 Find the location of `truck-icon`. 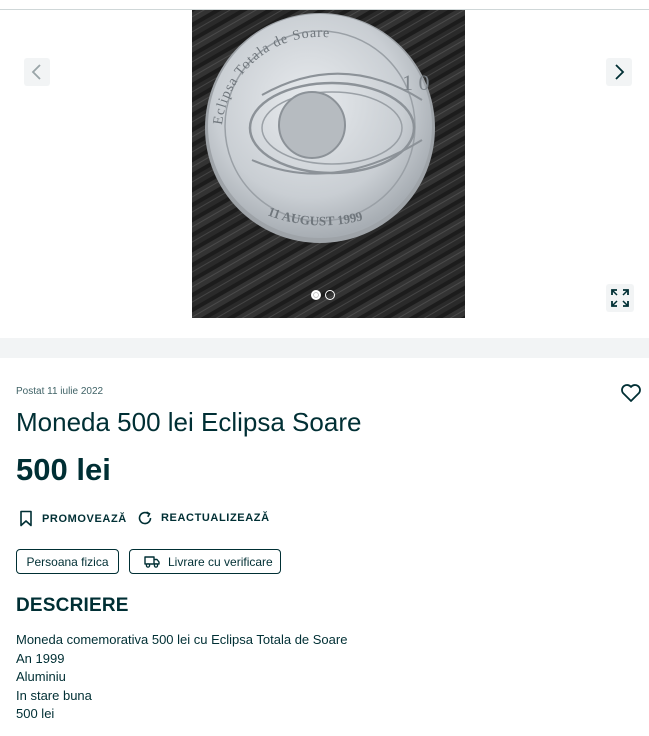

truck-icon is located at coordinates (152, 562).